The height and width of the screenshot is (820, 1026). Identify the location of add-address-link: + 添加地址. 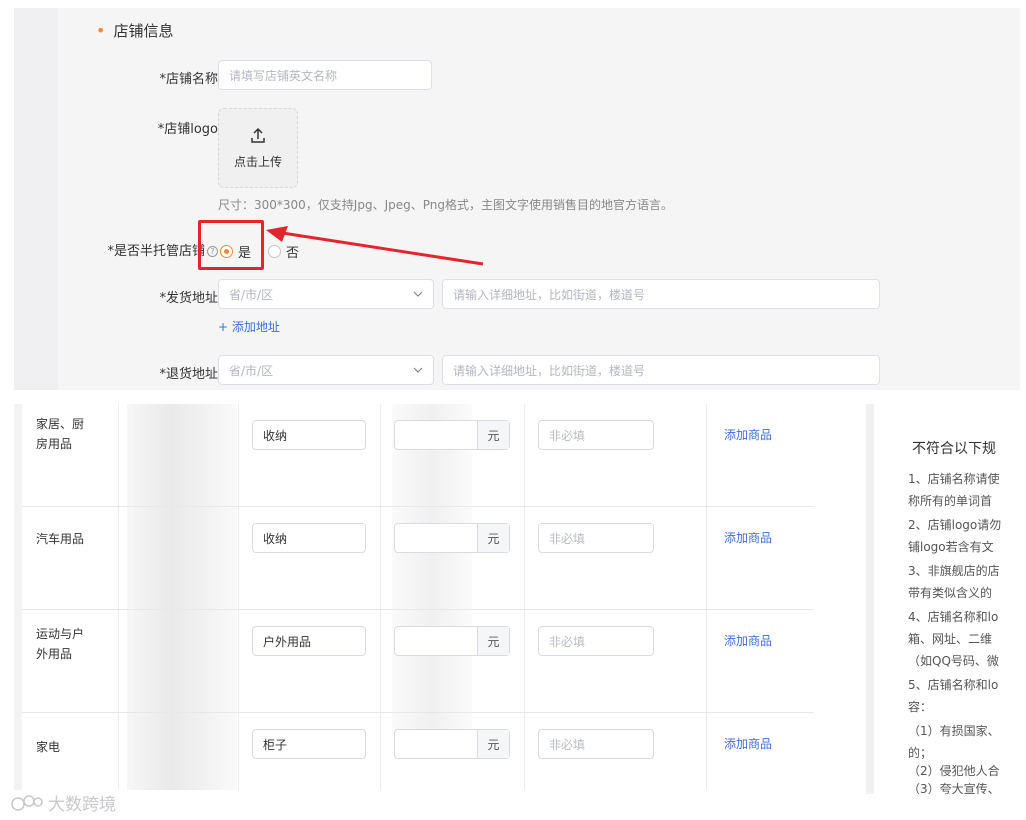
(249, 326).